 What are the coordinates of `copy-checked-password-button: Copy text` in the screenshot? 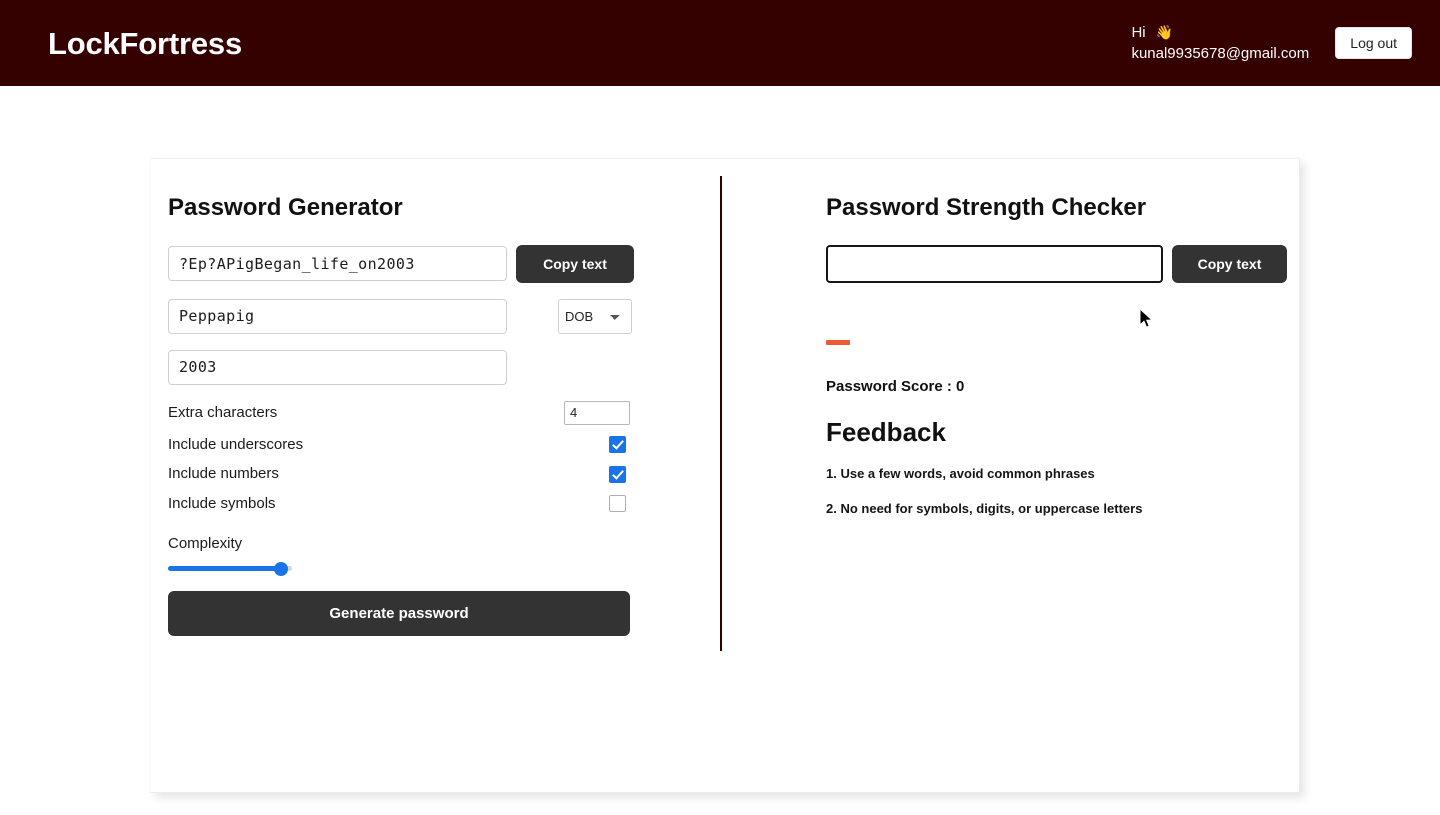 It's located at (1229, 263).